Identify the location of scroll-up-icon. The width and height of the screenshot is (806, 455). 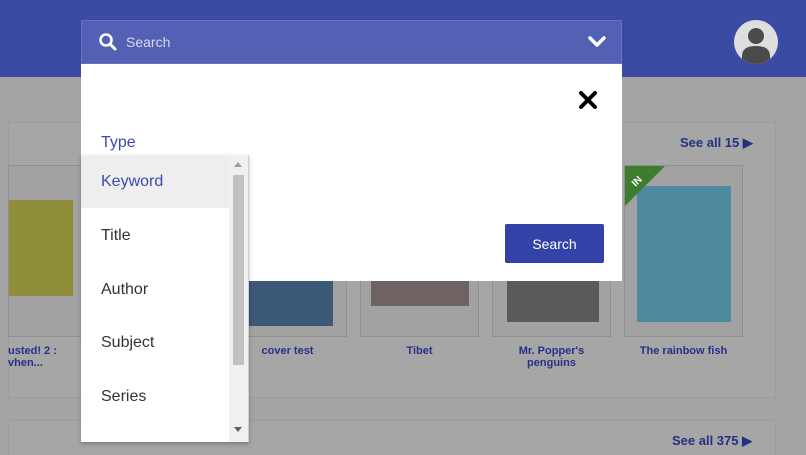
(238, 164).